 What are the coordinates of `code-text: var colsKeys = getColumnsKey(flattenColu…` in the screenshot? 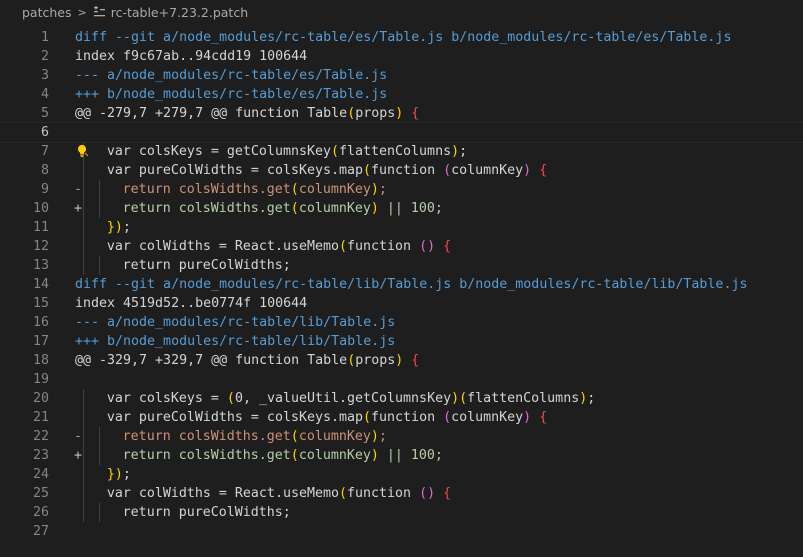 It's located at (287, 151).